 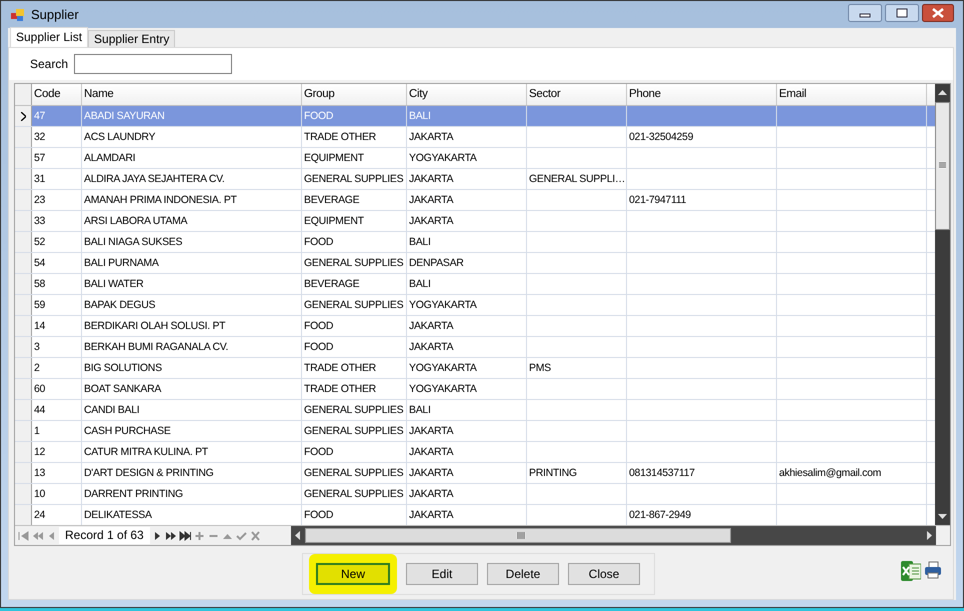 I want to click on table-cell: PRINTING, so click(x=577, y=473).